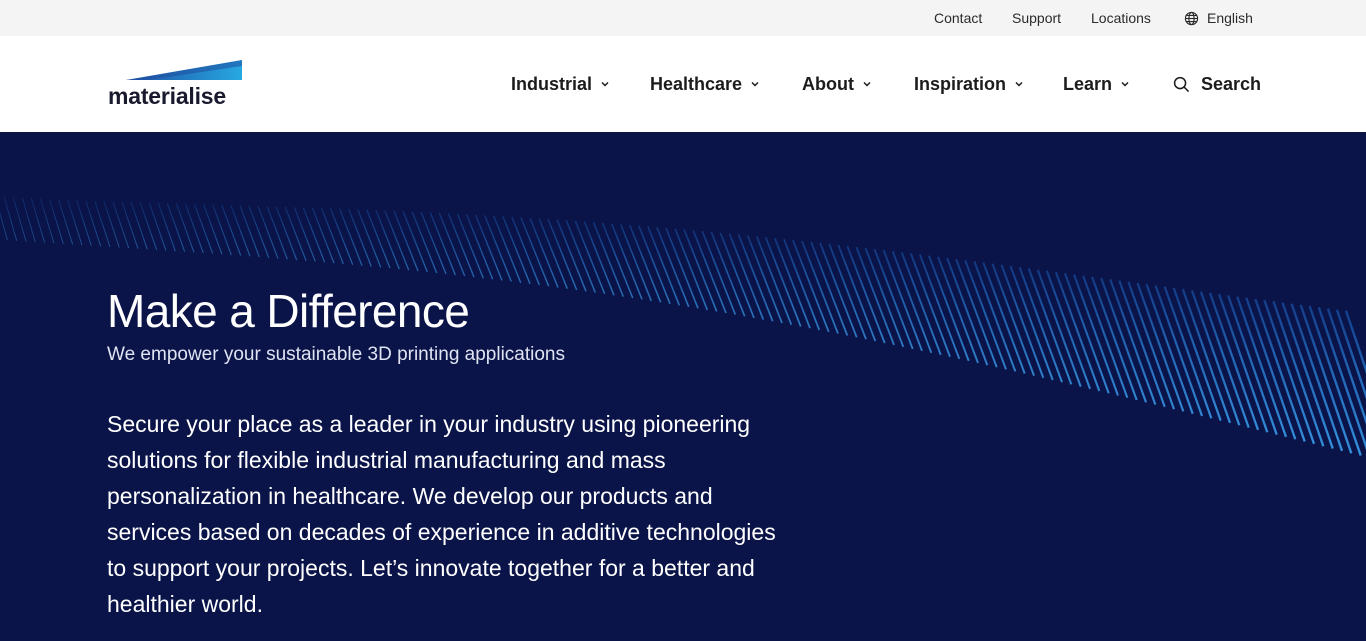  I want to click on nav-learn: Learn, so click(1096, 84).